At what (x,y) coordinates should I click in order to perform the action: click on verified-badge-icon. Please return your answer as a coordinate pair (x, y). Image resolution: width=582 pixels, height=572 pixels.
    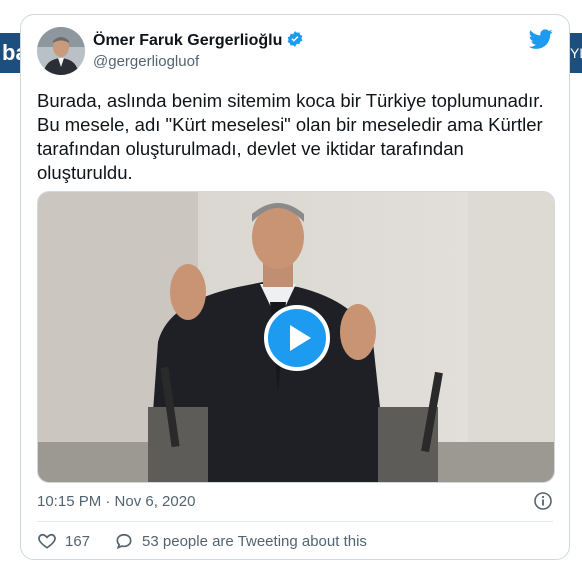
    Looking at the image, I should click on (295, 41).